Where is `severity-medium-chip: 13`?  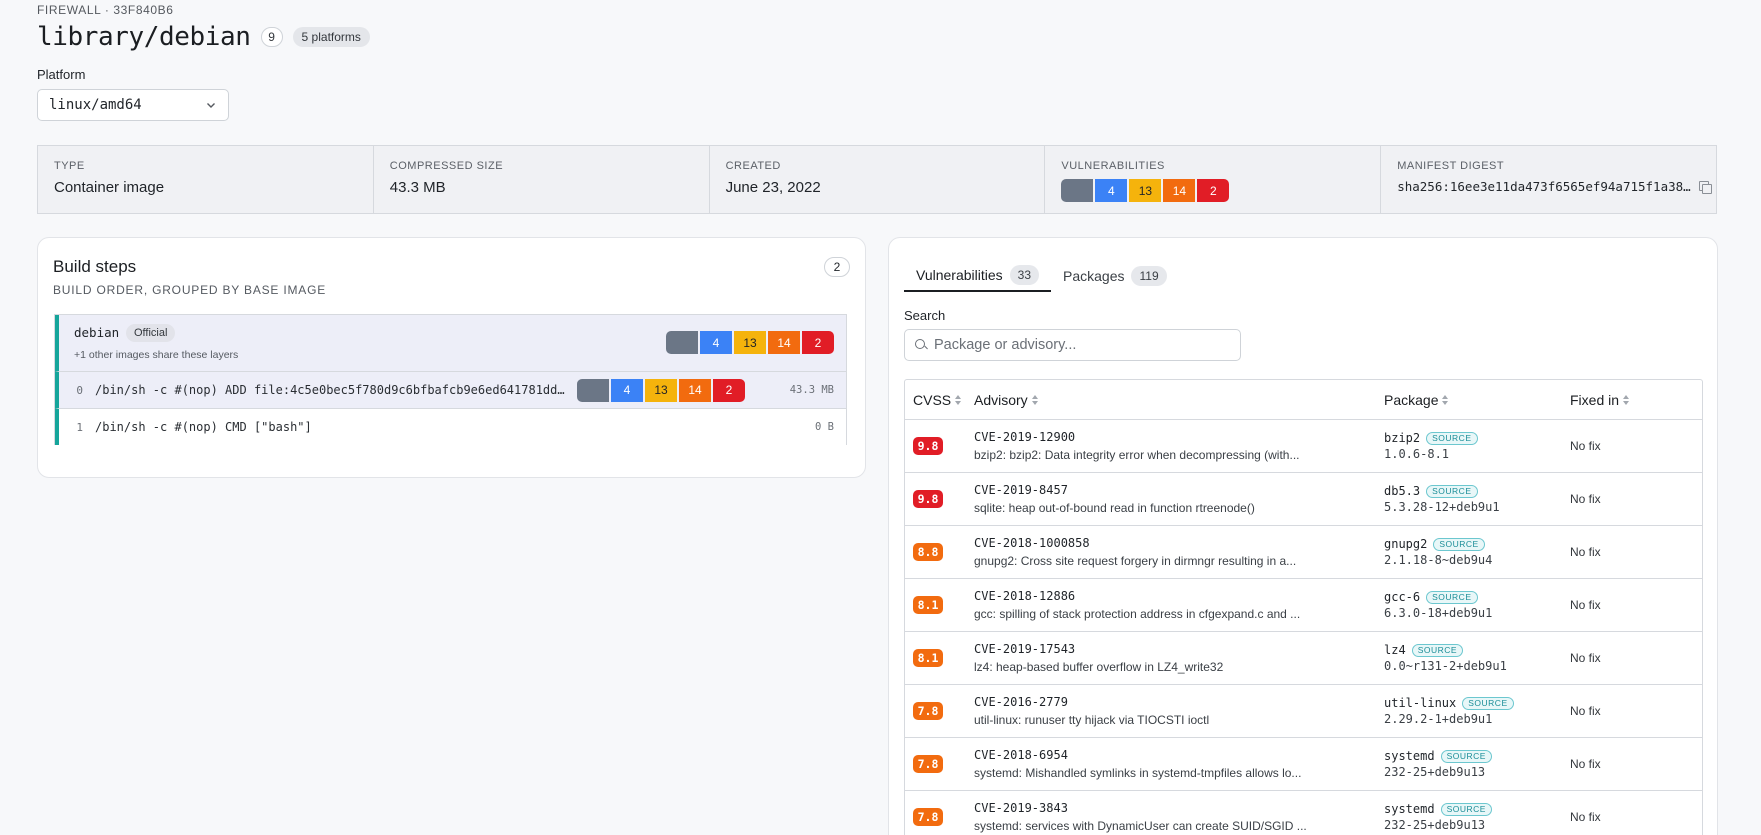 severity-medium-chip: 13 is located at coordinates (1145, 190).